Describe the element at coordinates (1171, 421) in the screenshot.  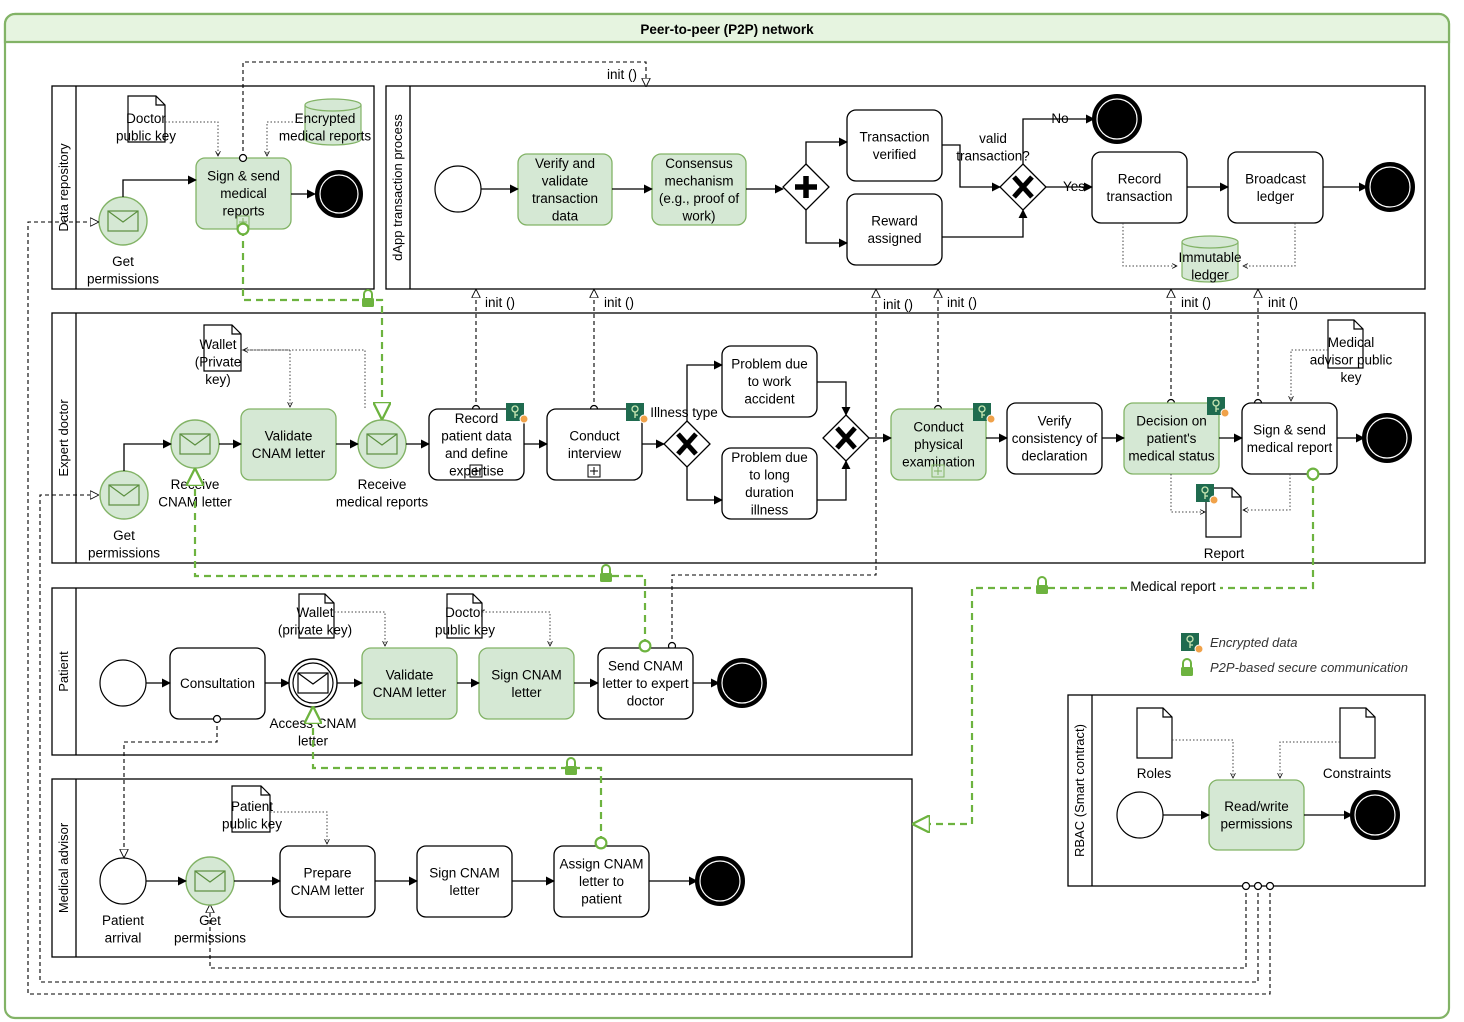
I see `decision-task-label-line: Decision on` at that location.